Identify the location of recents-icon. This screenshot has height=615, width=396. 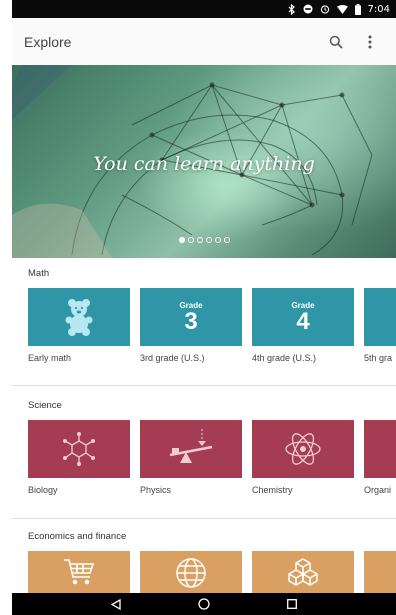
(292, 604).